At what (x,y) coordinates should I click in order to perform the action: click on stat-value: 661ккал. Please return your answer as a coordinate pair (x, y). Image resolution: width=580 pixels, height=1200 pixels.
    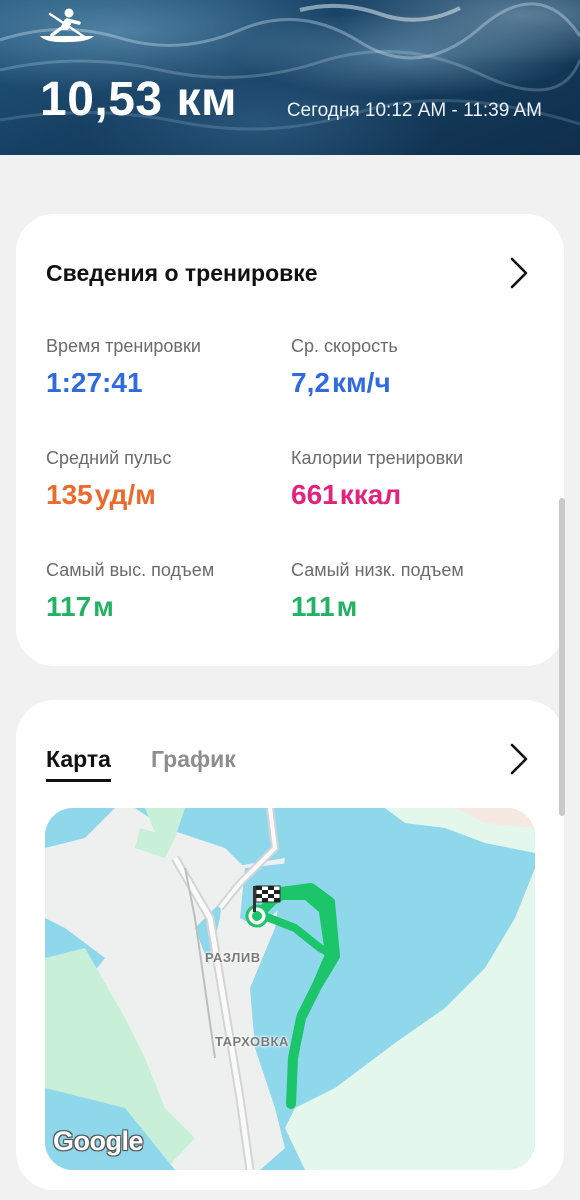
    Looking at the image, I should click on (346, 494).